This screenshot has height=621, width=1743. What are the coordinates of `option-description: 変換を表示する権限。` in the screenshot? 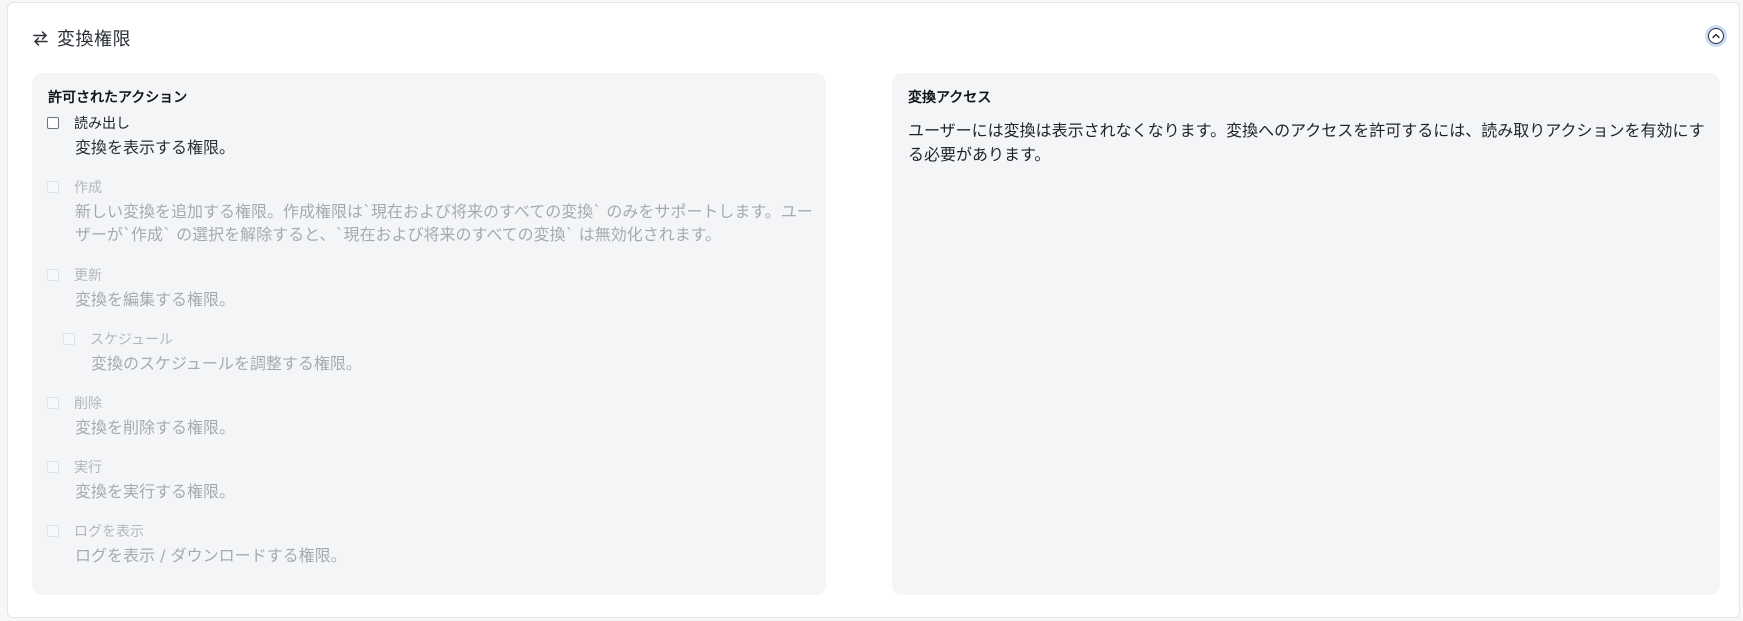 It's located at (155, 147).